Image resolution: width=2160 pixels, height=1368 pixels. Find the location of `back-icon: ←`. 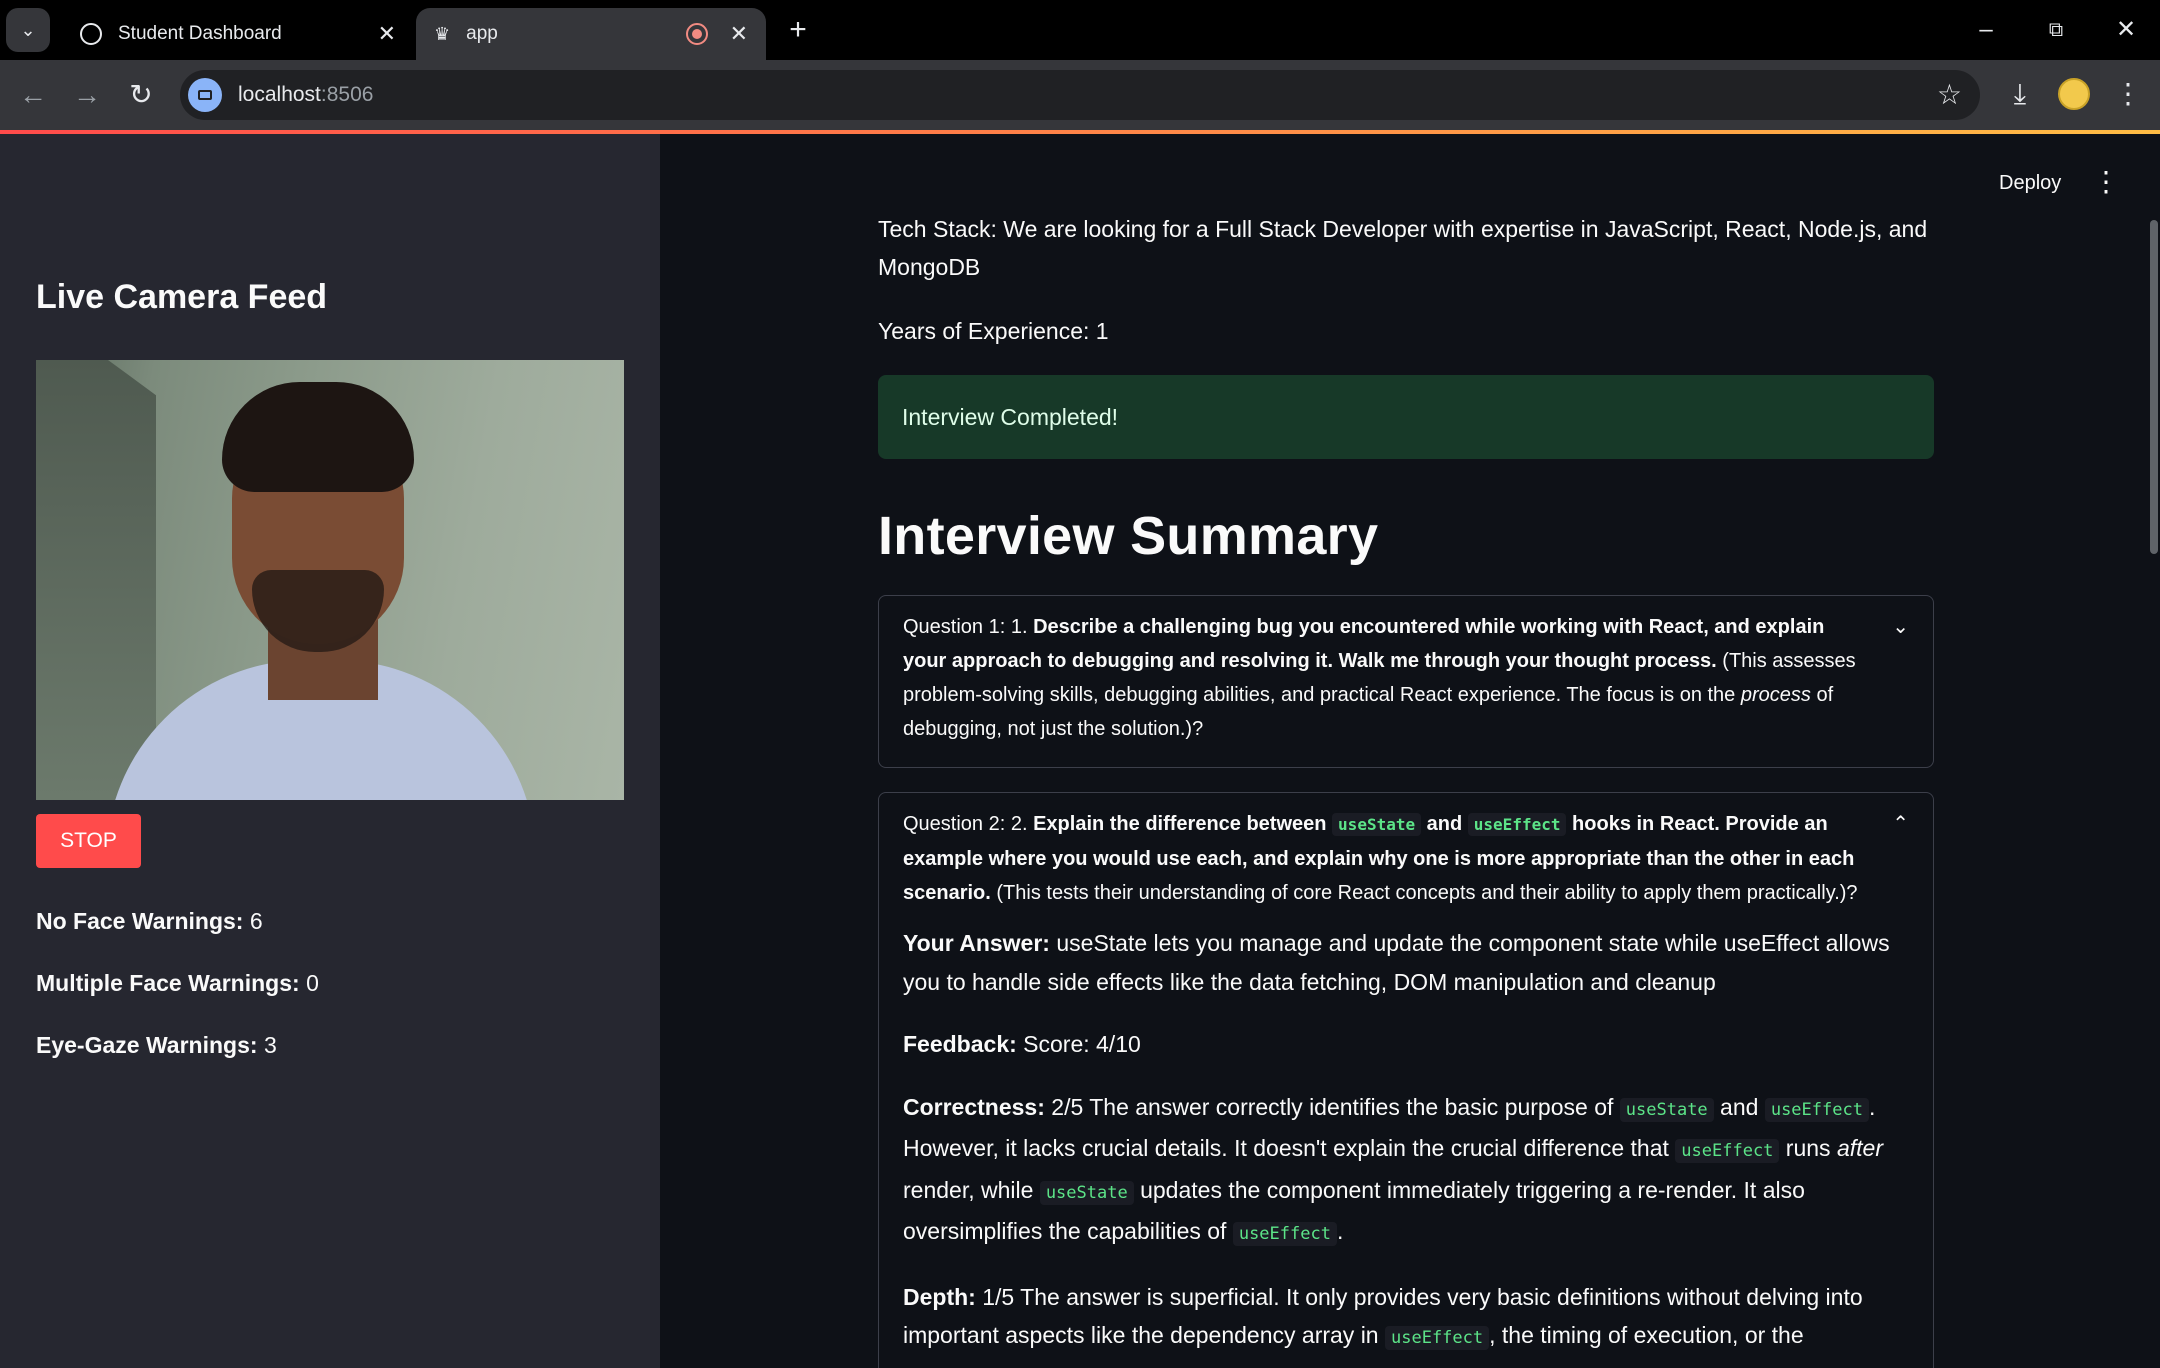

back-icon: ← is located at coordinates (33, 95).